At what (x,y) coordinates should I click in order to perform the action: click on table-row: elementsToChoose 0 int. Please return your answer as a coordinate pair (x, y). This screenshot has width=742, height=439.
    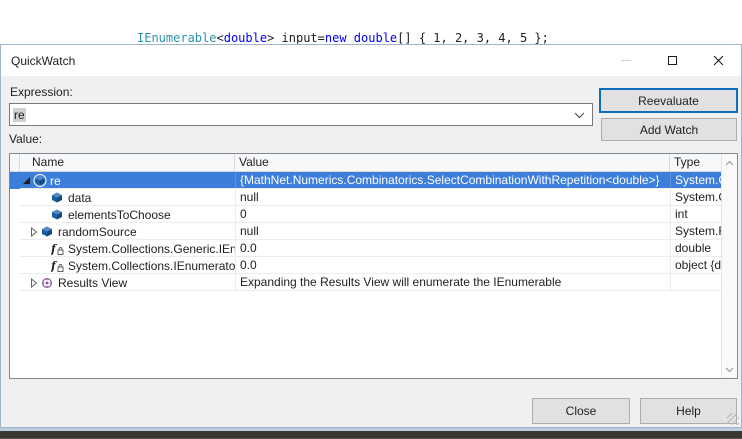
    Looking at the image, I should click on (365, 214).